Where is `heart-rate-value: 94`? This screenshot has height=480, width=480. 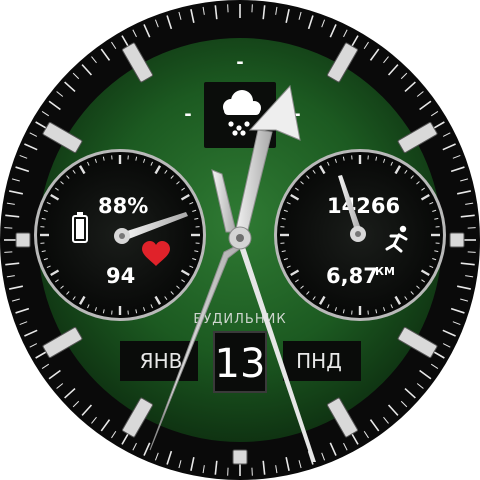 heart-rate-value: 94 is located at coordinates (120, 276).